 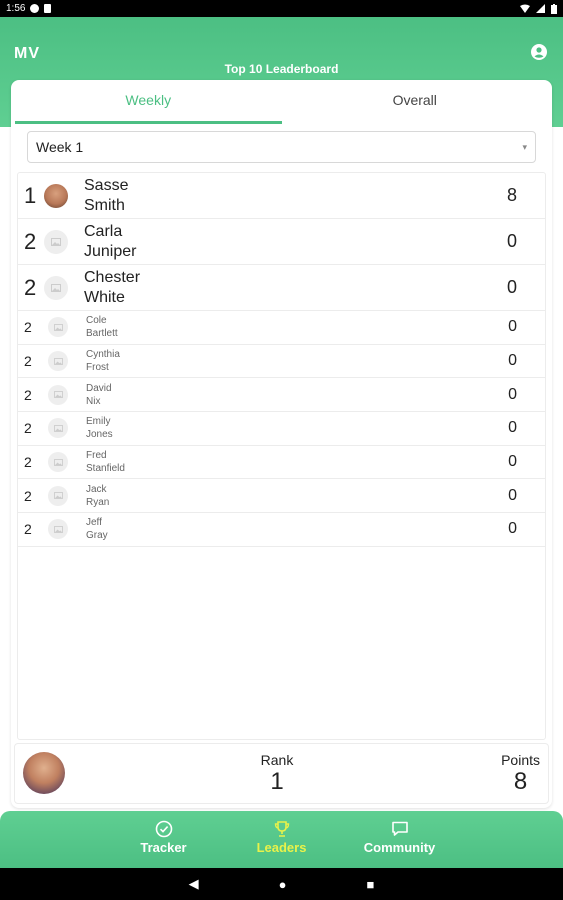 What do you see at coordinates (97, 536) in the screenshot?
I see `row-last-name: Gray` at bounding box center [97, 536].